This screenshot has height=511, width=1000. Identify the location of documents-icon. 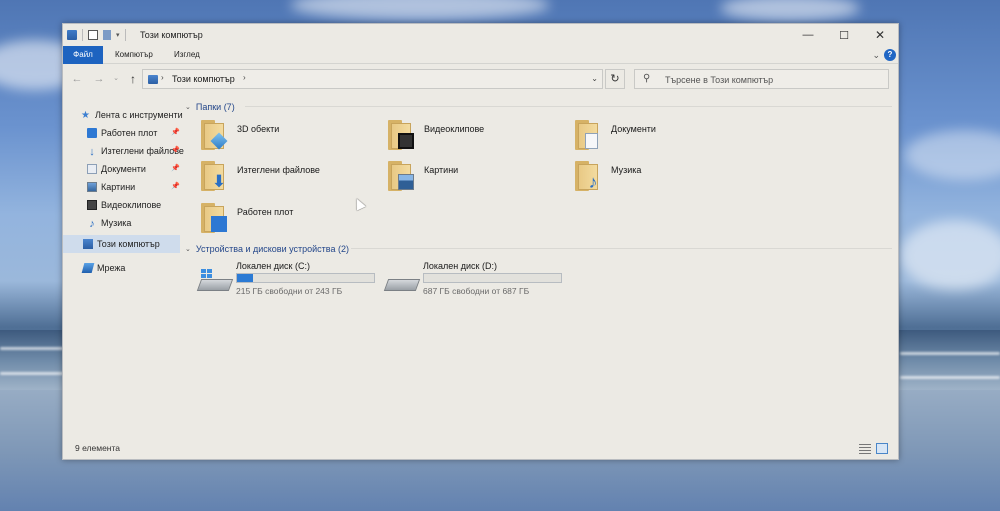
(92, 169).